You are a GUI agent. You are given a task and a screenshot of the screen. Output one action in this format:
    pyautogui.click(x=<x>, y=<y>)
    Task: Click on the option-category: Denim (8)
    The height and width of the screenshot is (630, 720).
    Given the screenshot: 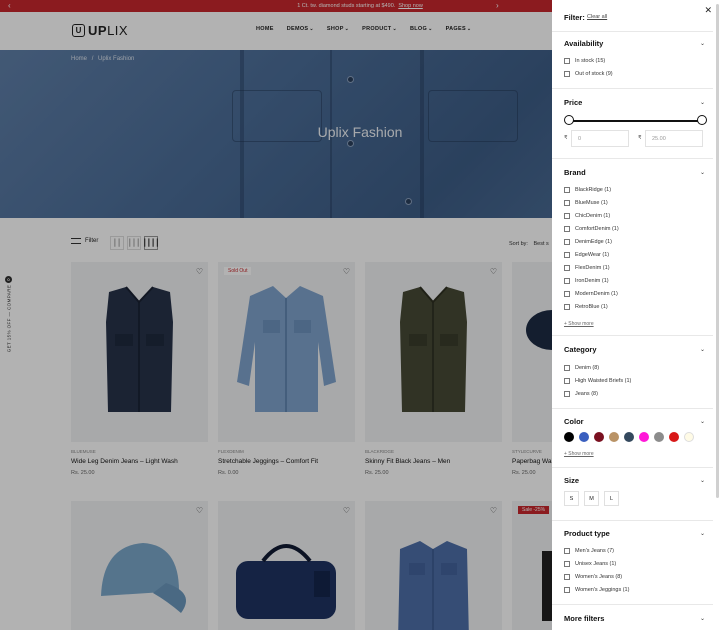 What is the action you would take?
    pyautogui.click(x=581, y=368)
    